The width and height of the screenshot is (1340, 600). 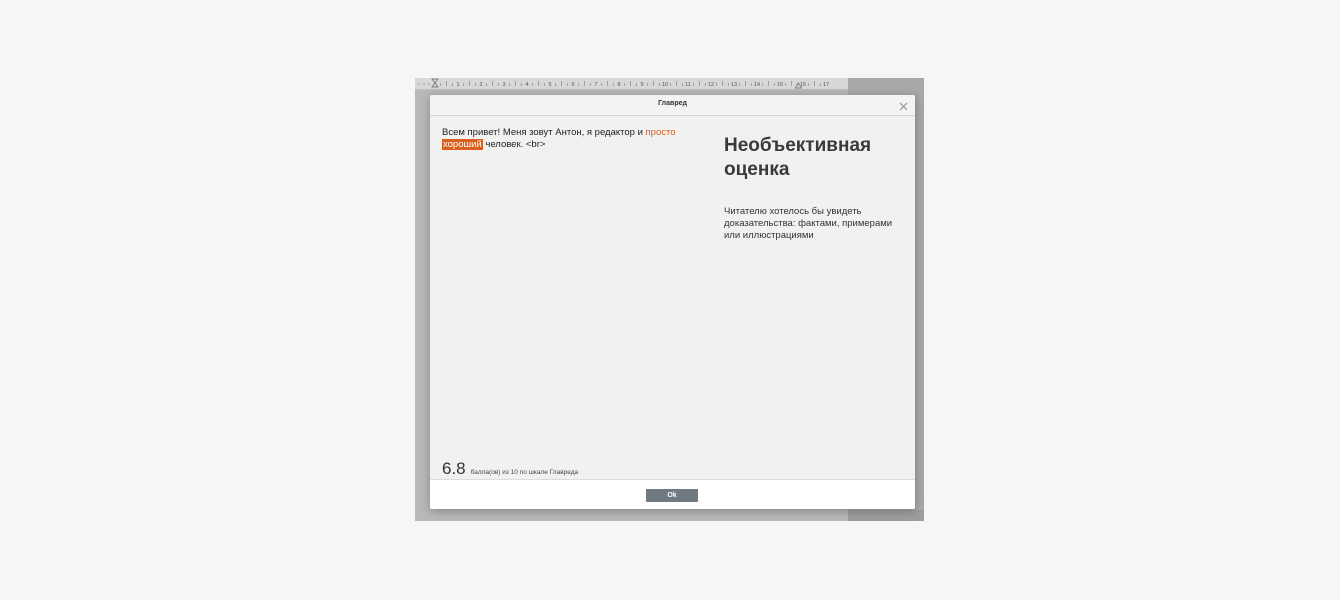 I want to click on ruler-ticks: 1 2 3 4 5 6 7 8 9 10 11 12 13 14 15 16 17, so click(x=623, y=83).